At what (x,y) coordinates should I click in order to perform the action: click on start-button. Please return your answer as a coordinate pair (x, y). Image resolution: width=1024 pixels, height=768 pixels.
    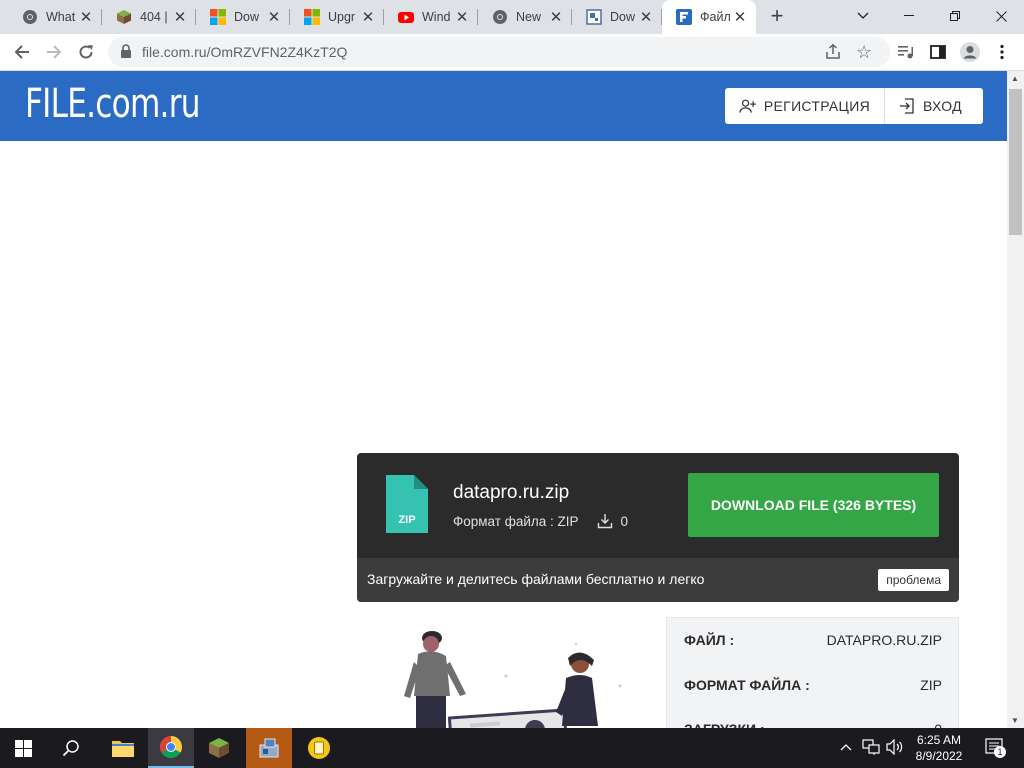
    Looking at the image, I should click on (23, 748).